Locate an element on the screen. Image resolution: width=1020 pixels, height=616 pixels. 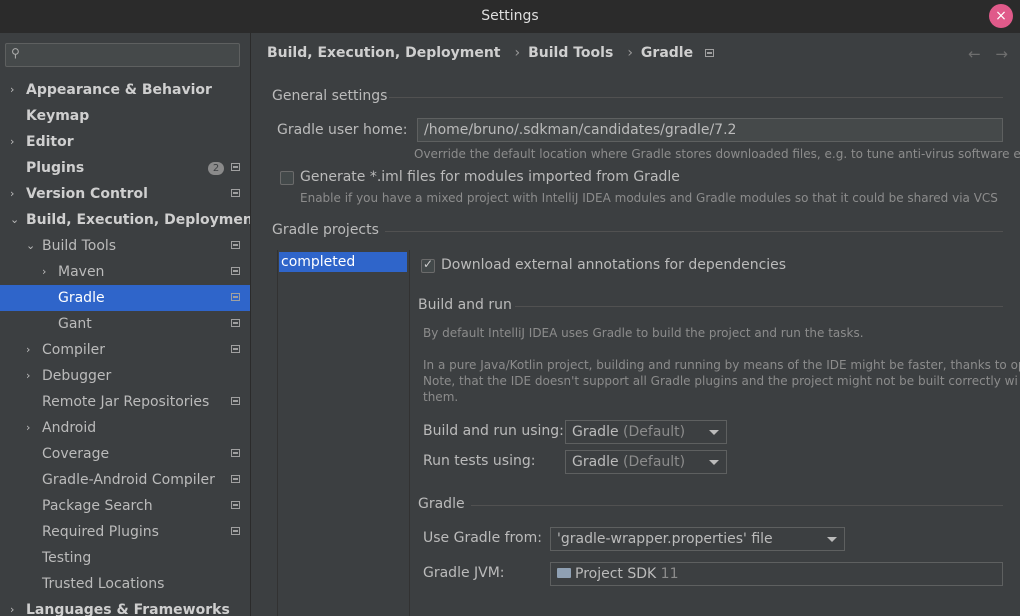
sidebar-item-build-execution-deployment: ⌄ Build, Execution, Deployment is located at coordinates (125, 220).